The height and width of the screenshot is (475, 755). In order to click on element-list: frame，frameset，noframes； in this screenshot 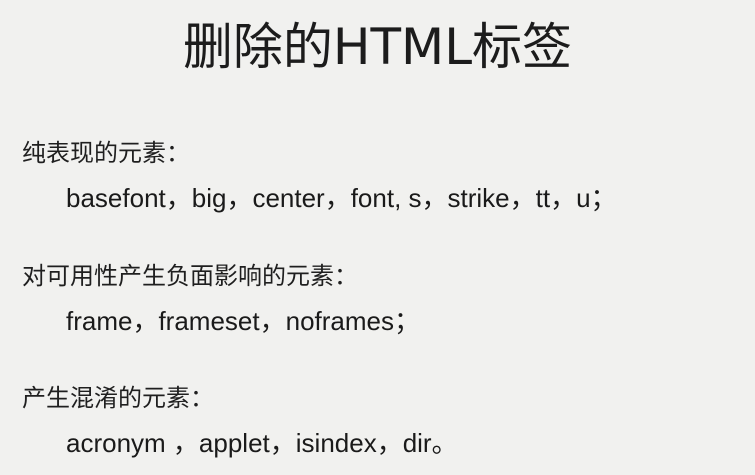, I will do `click(243, 321)`.